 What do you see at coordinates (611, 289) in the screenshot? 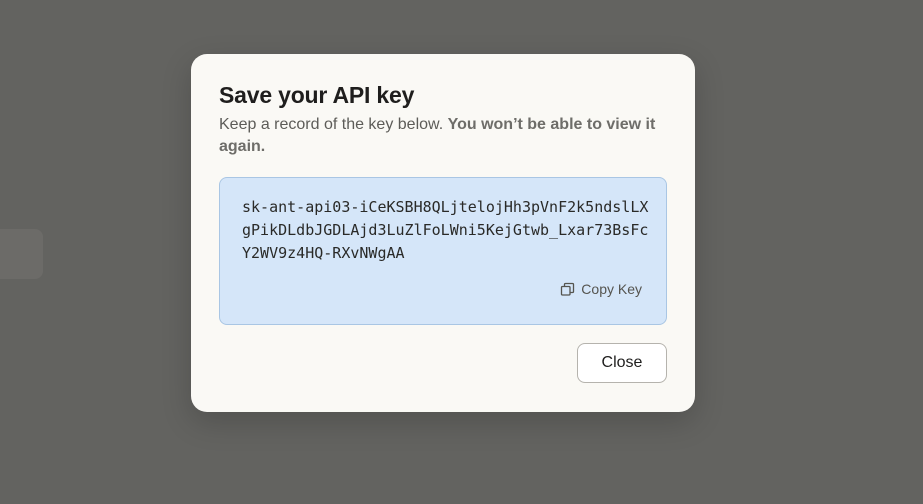
I see `copy-key-label: Copy Key` at bounding box center [611, 289].